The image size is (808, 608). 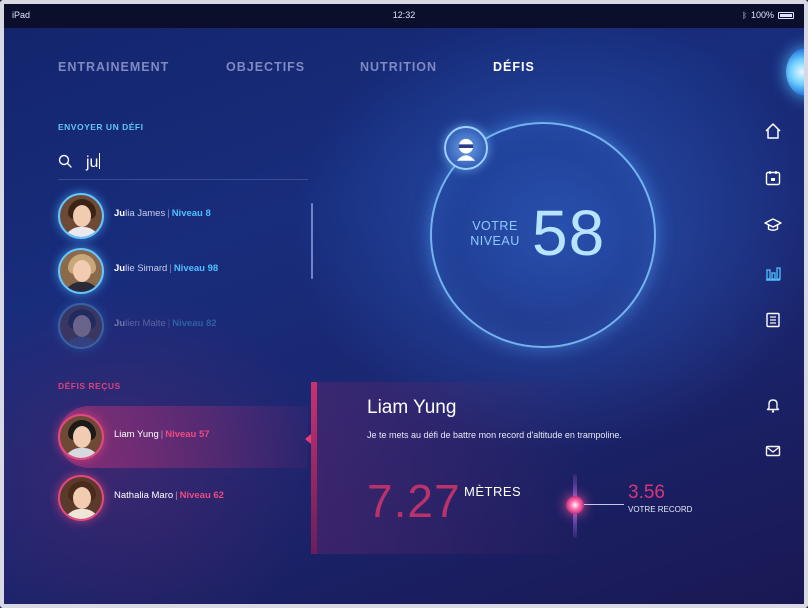 What do you see at coordinates (308, 439) in the screenshot?
I see `selection-pointer` at bounding box center [308, 439].